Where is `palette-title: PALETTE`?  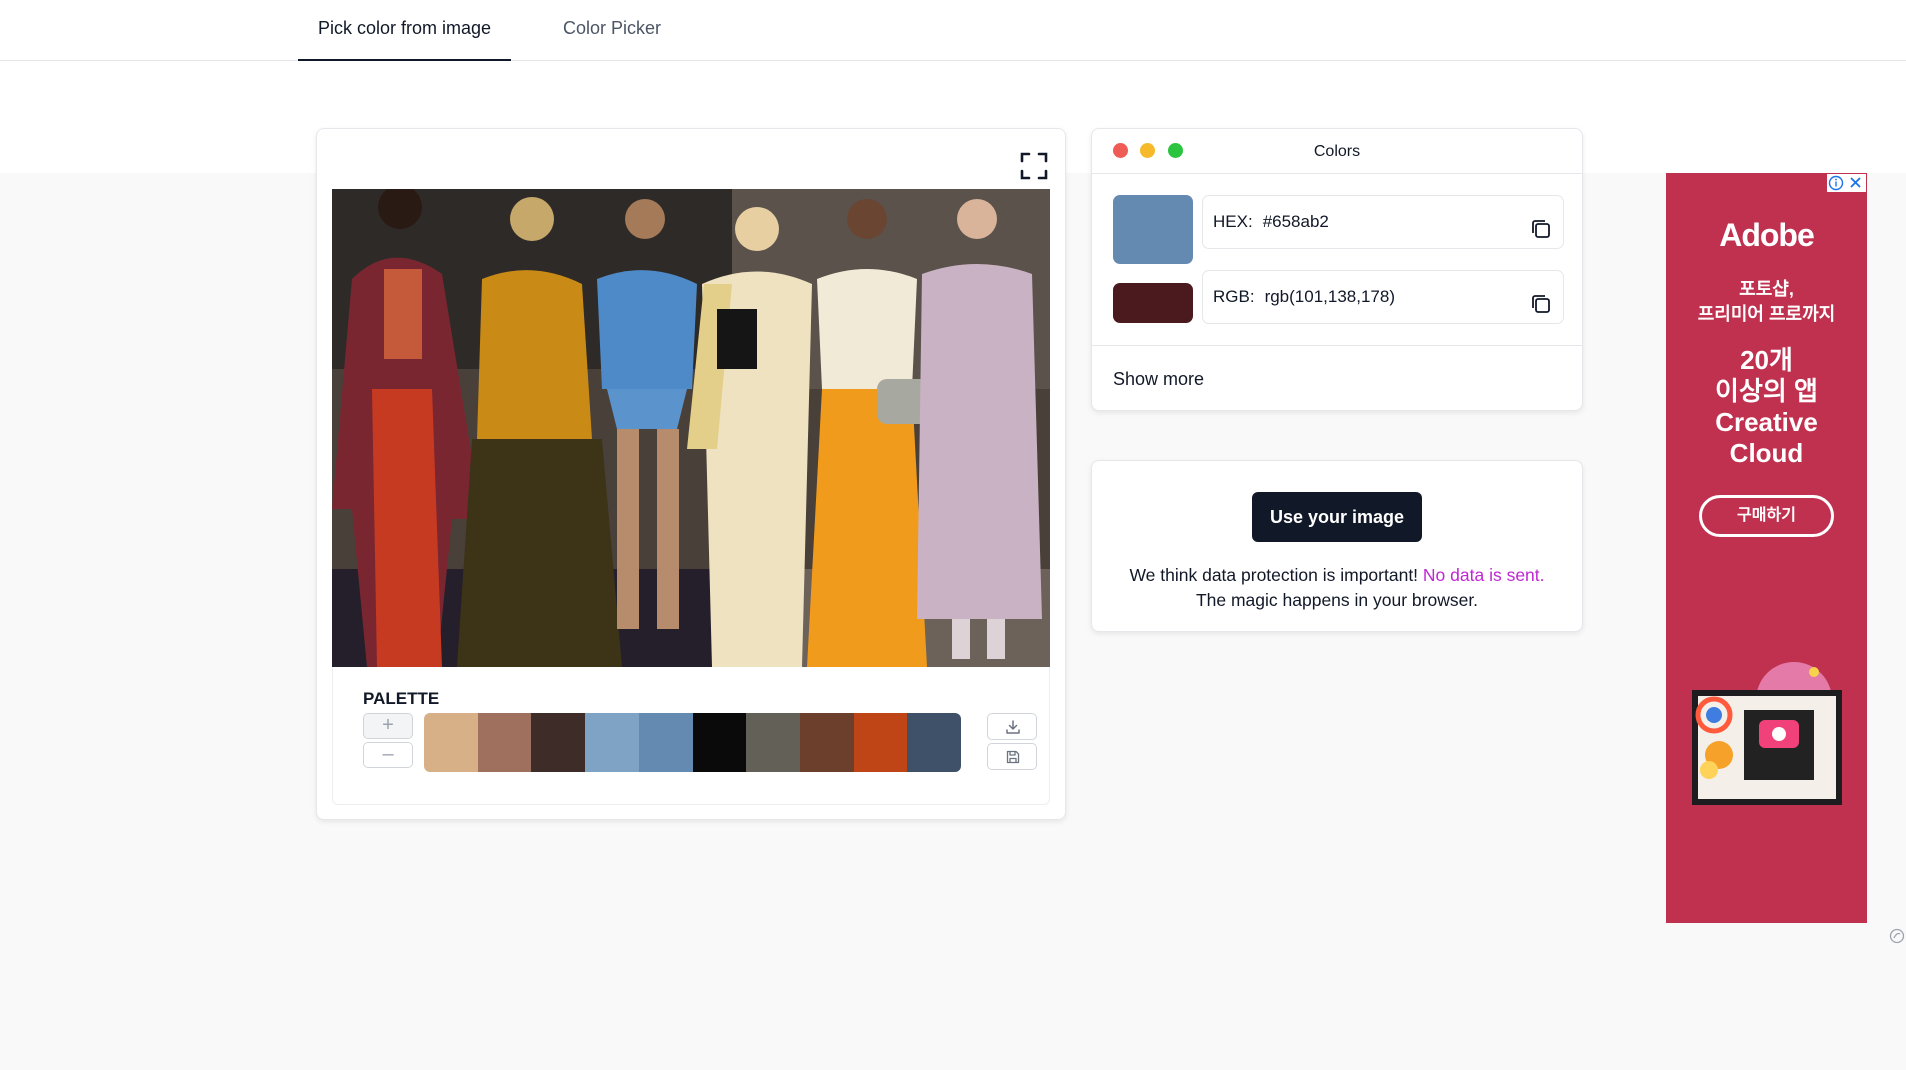
palette-title: PALETTE is located at coordinates (401, 698).